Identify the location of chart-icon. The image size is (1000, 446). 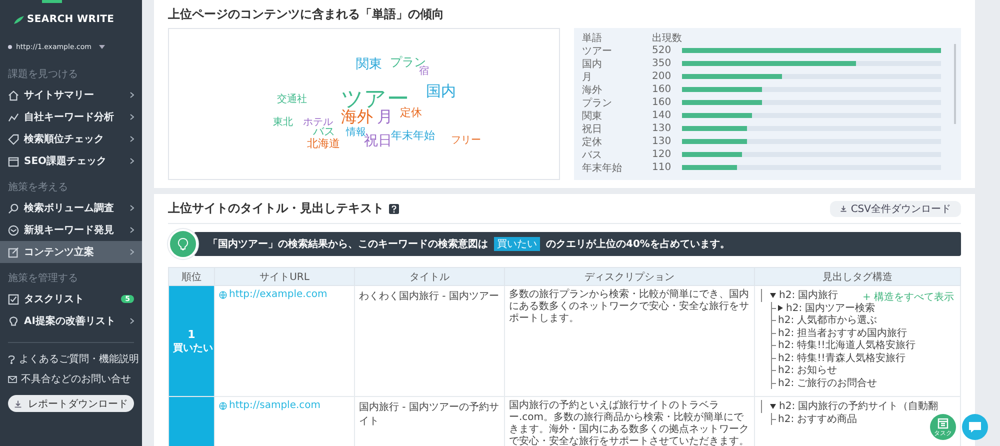
(13, 117).